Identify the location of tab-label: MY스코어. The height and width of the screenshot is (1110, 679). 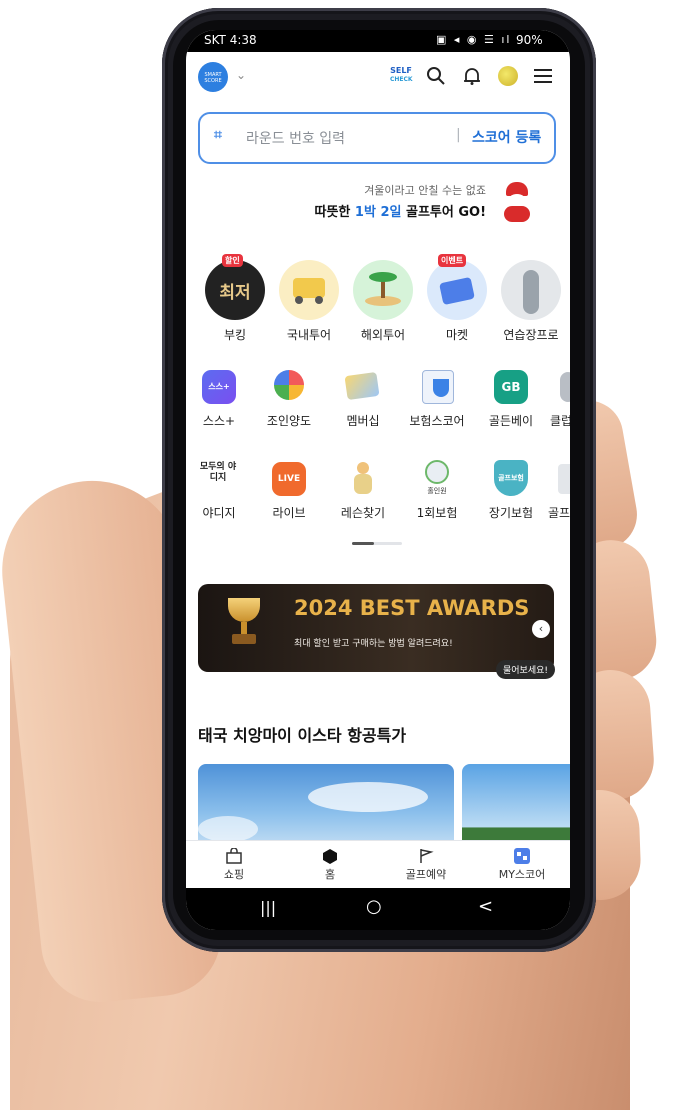
(522, 874).